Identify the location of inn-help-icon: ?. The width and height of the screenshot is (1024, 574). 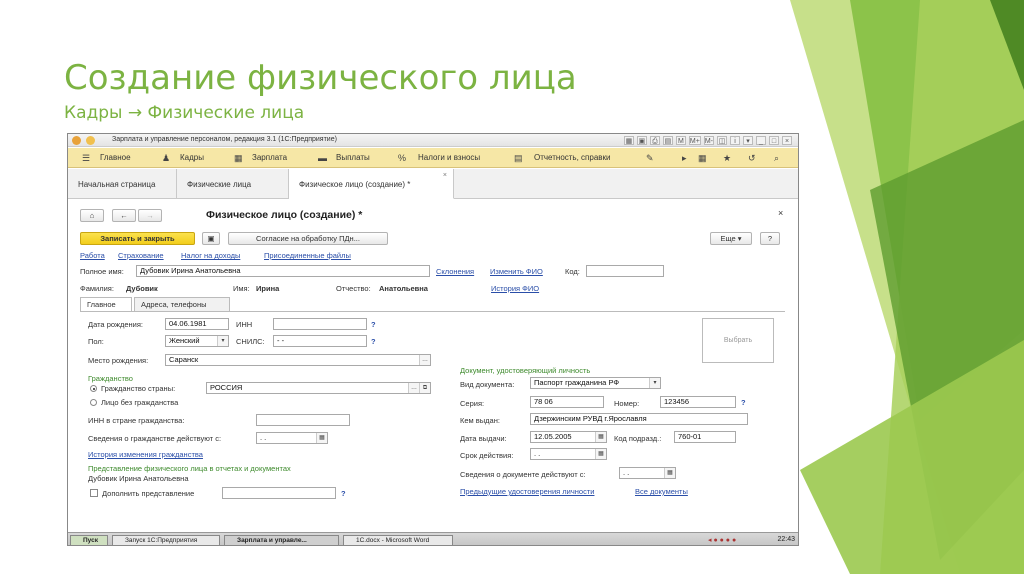
(373, 324).